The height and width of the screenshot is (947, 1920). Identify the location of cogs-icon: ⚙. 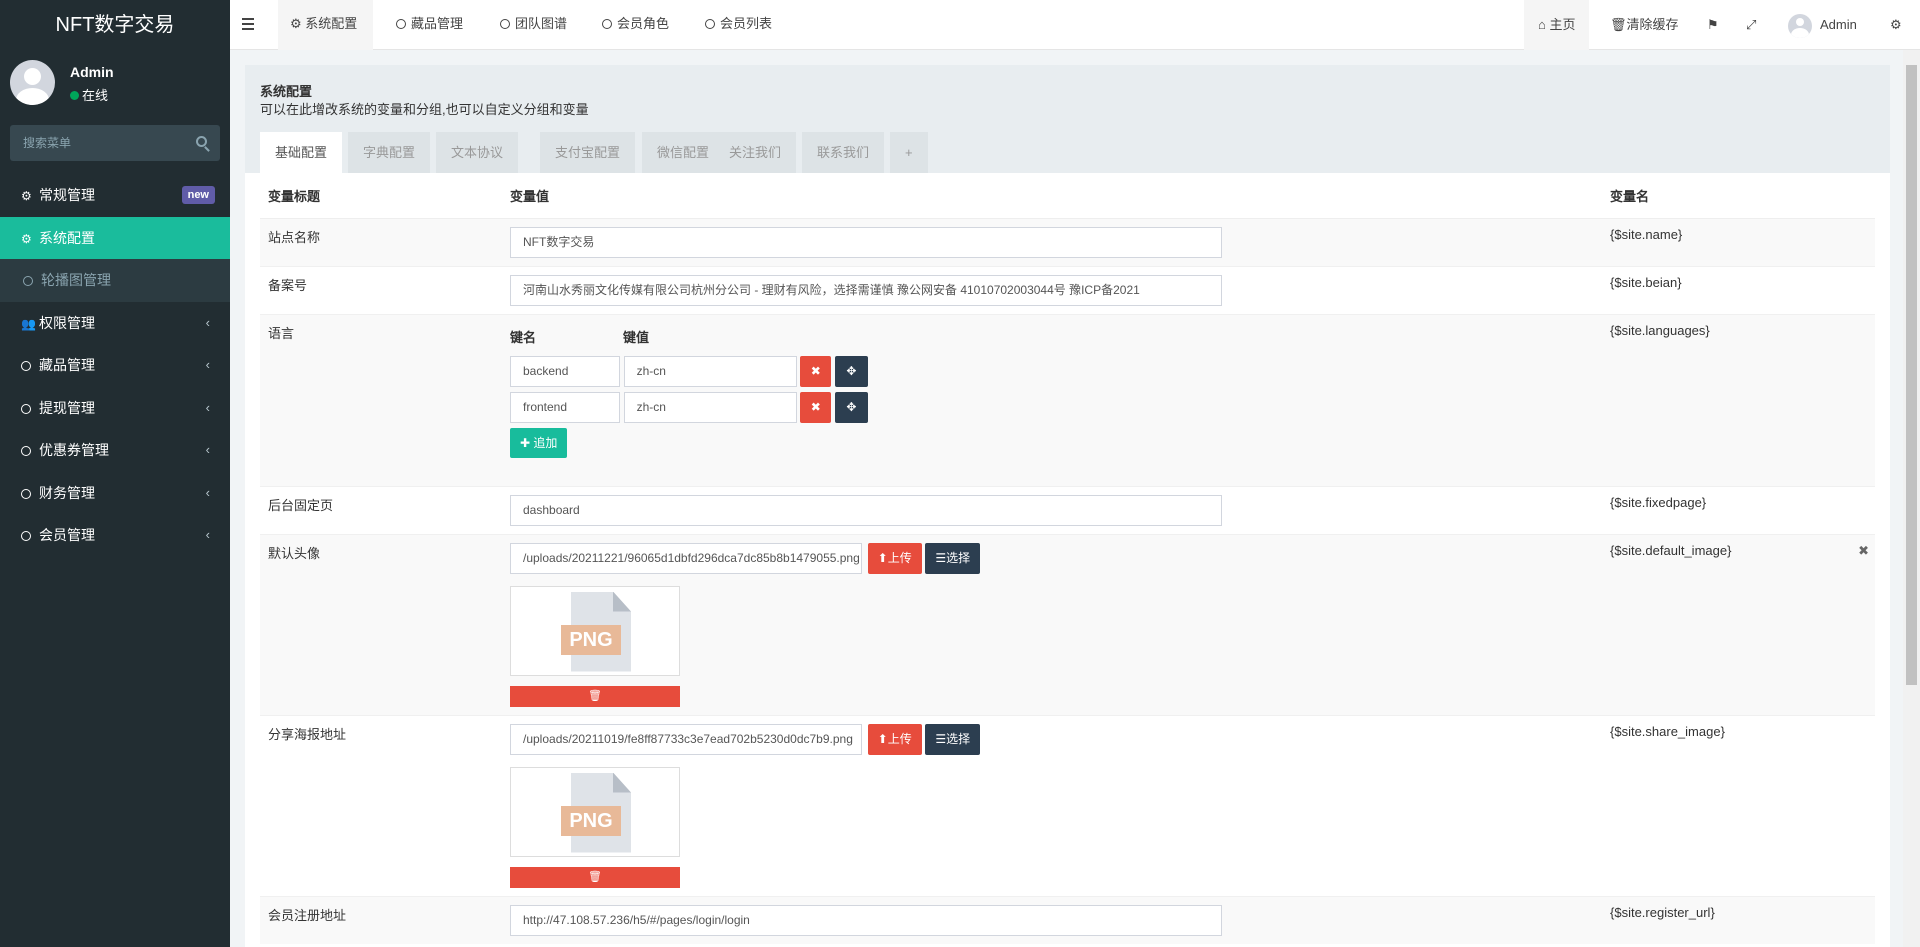
(26, 196).